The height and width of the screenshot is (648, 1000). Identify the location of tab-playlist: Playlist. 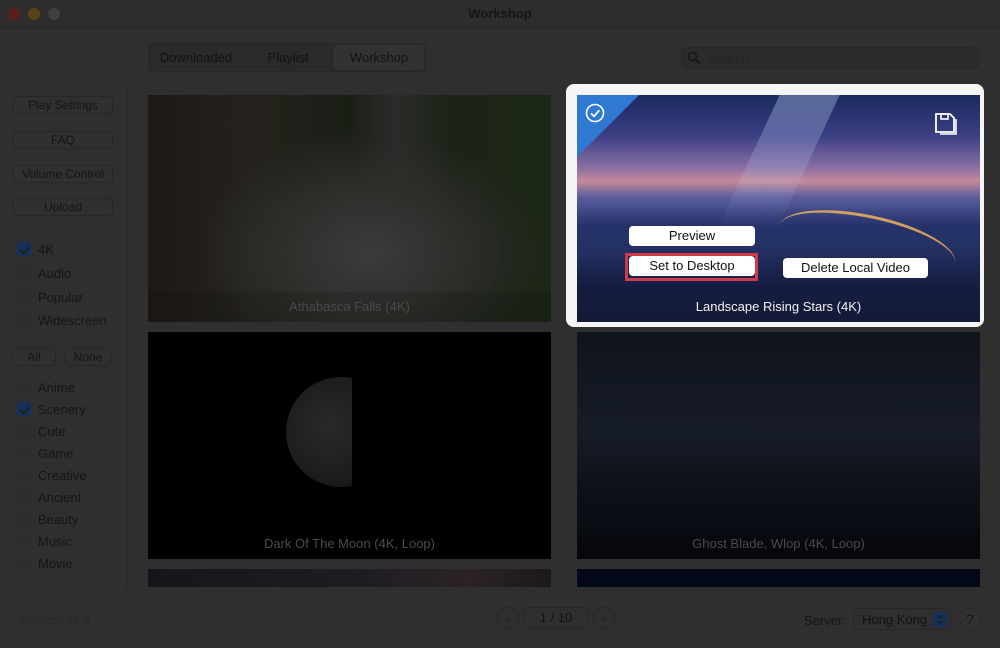
(288, 57).